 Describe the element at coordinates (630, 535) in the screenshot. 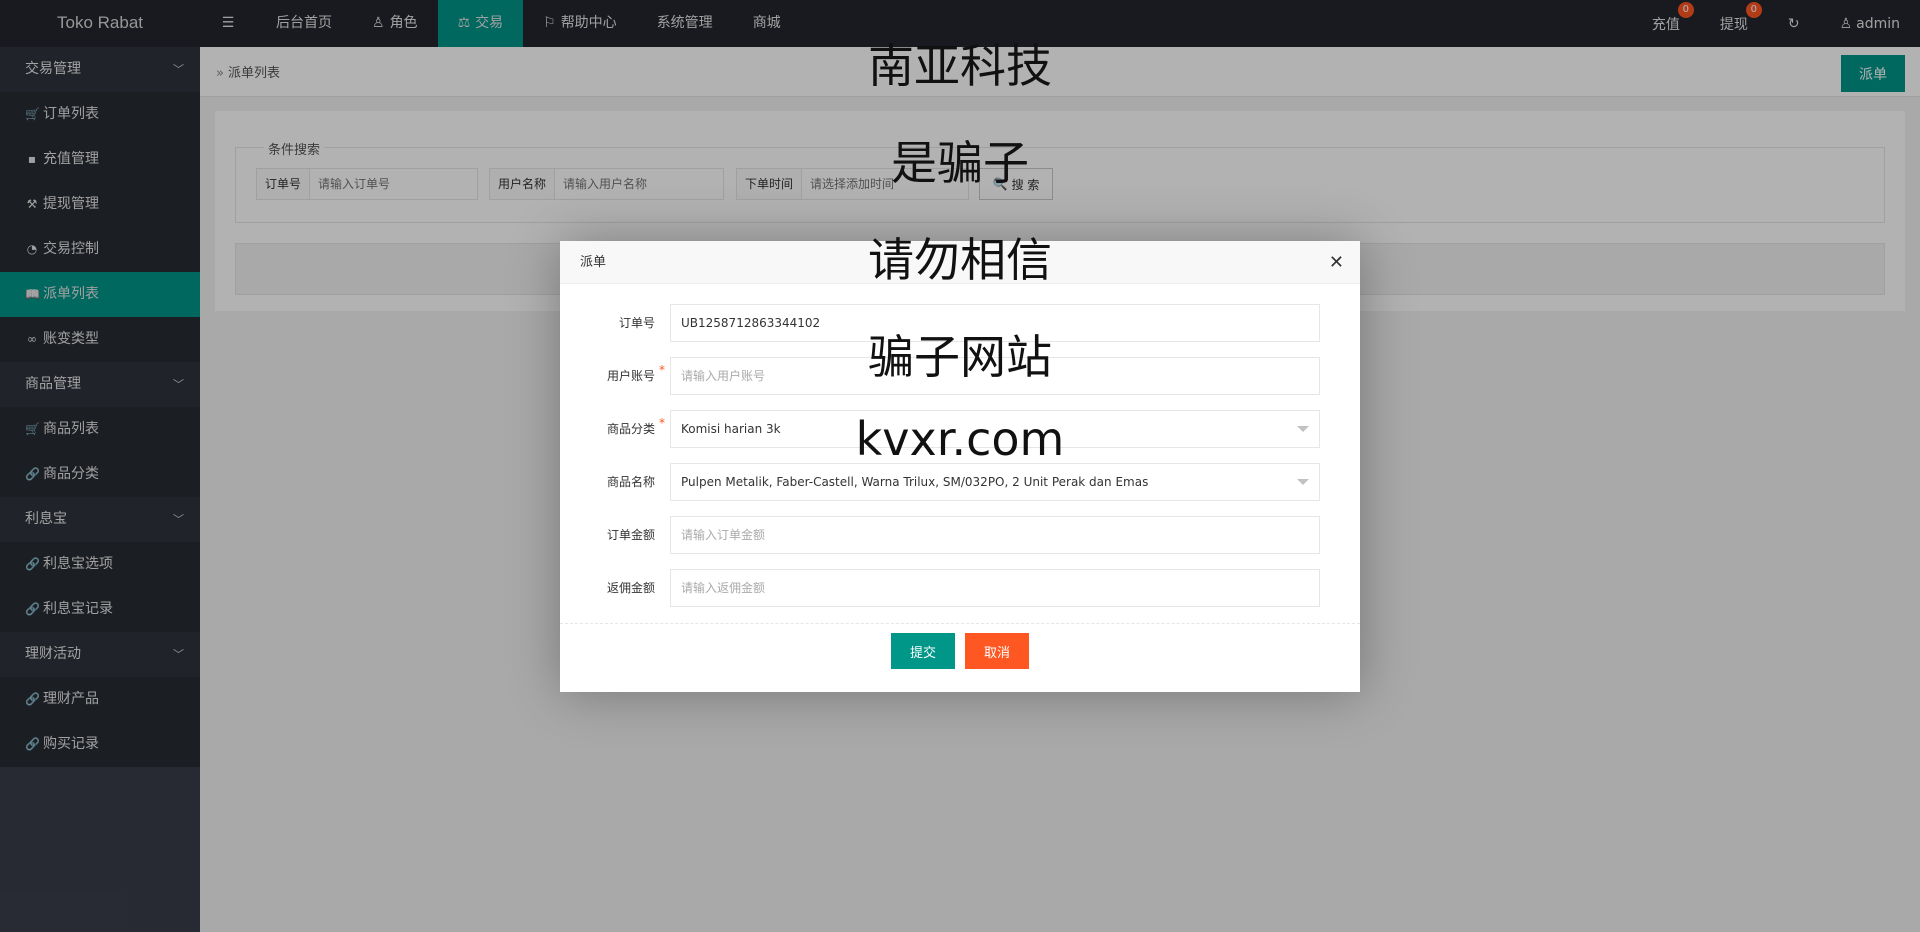

I see `amount-label: 订单金额` at that location.